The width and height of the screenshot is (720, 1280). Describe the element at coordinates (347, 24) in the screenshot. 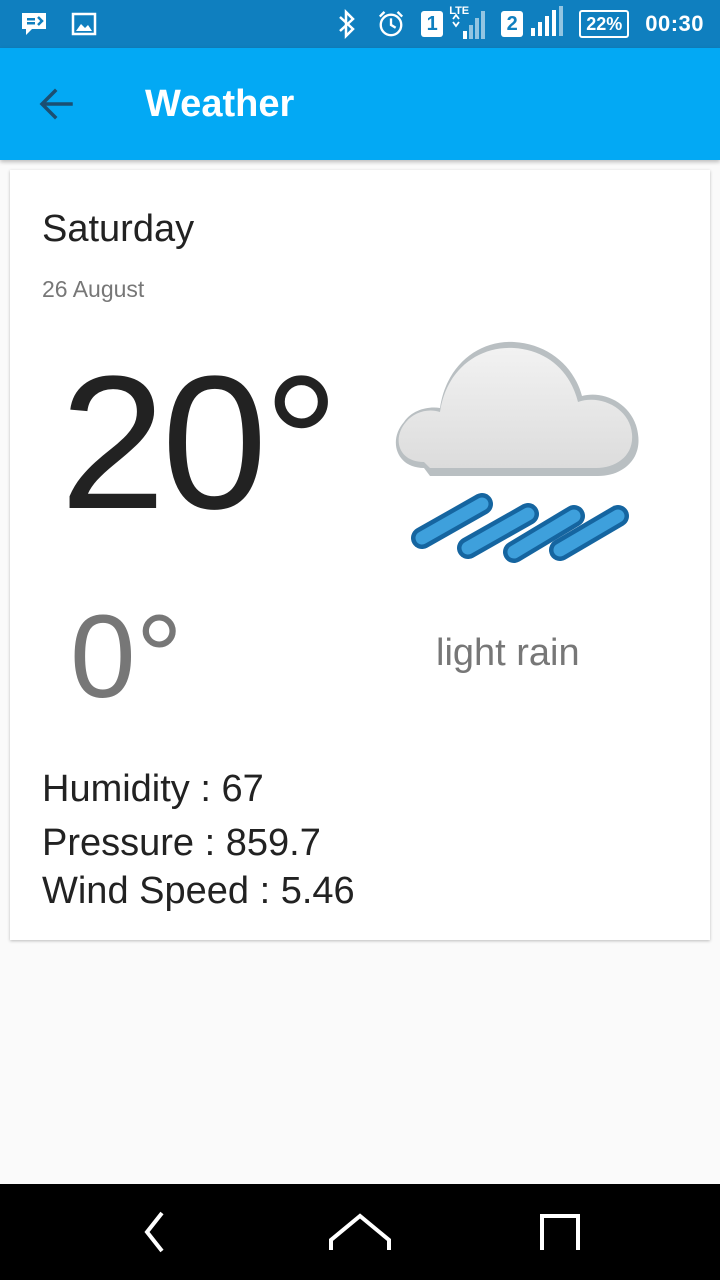

I see `bluetooth-icon` at that location.